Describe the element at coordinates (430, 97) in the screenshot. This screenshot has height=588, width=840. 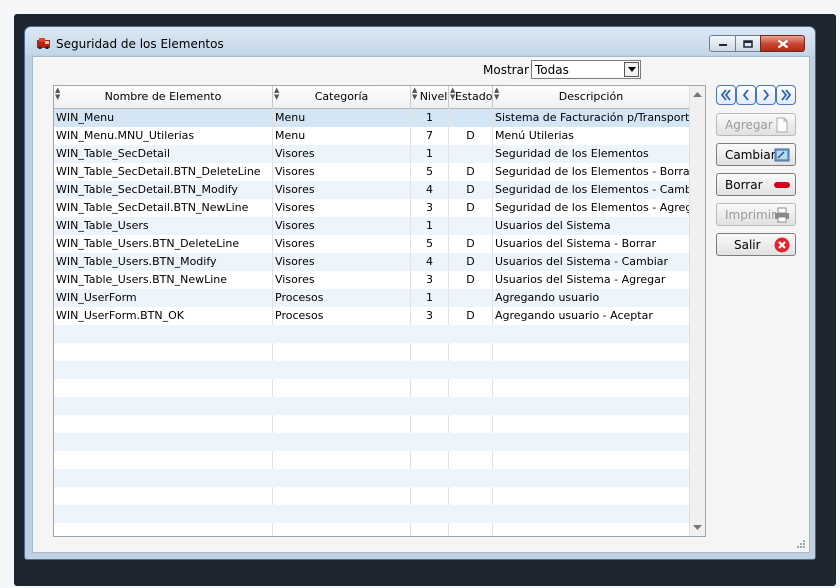
I see `column-header-level: ▲ ▼ Nivel` at that location.